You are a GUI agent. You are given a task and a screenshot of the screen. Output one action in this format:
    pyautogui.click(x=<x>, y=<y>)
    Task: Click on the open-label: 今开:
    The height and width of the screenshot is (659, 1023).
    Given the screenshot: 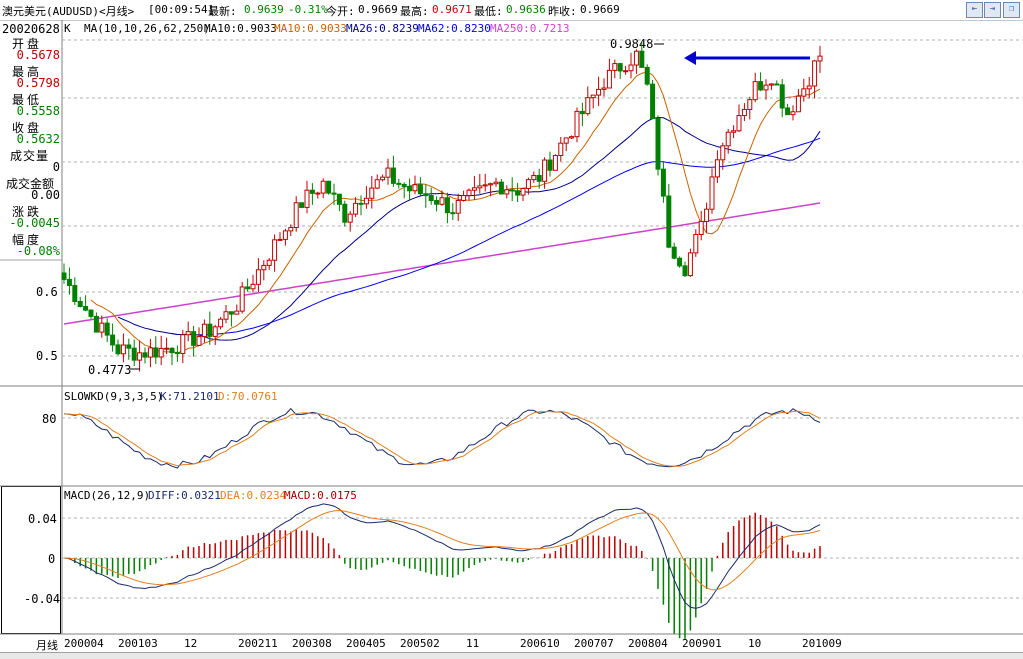 What is the action you would take?
    pyautogui.click(x=340, y=11)
    